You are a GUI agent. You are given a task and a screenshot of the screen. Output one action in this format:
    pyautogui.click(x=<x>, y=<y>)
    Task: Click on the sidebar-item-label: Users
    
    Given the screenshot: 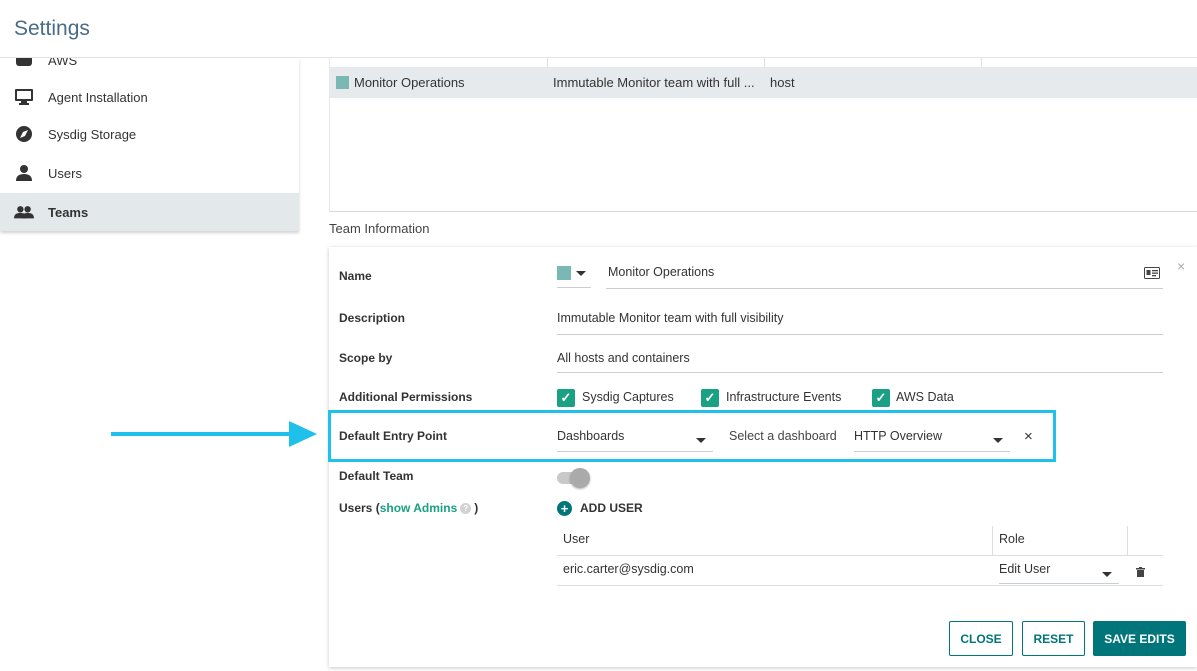 What is the action you would take?
    pyautogui.click(x=65, y=173)
    